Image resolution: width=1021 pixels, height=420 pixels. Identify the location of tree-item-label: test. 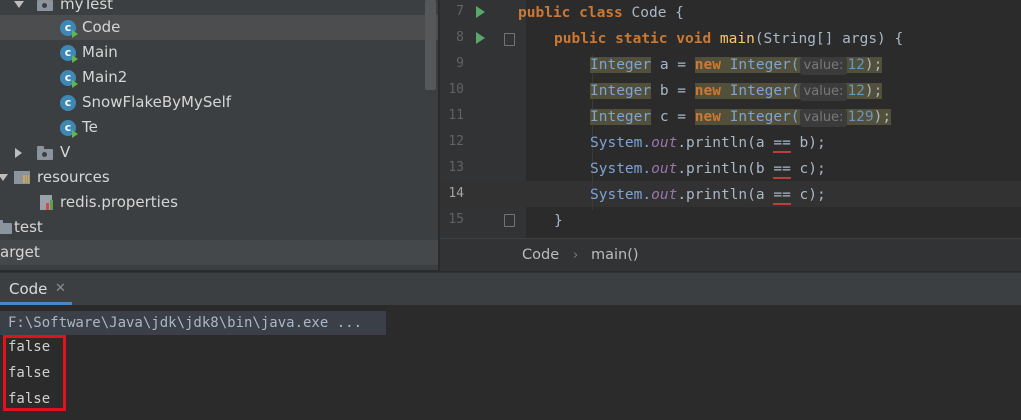
(28, 227).